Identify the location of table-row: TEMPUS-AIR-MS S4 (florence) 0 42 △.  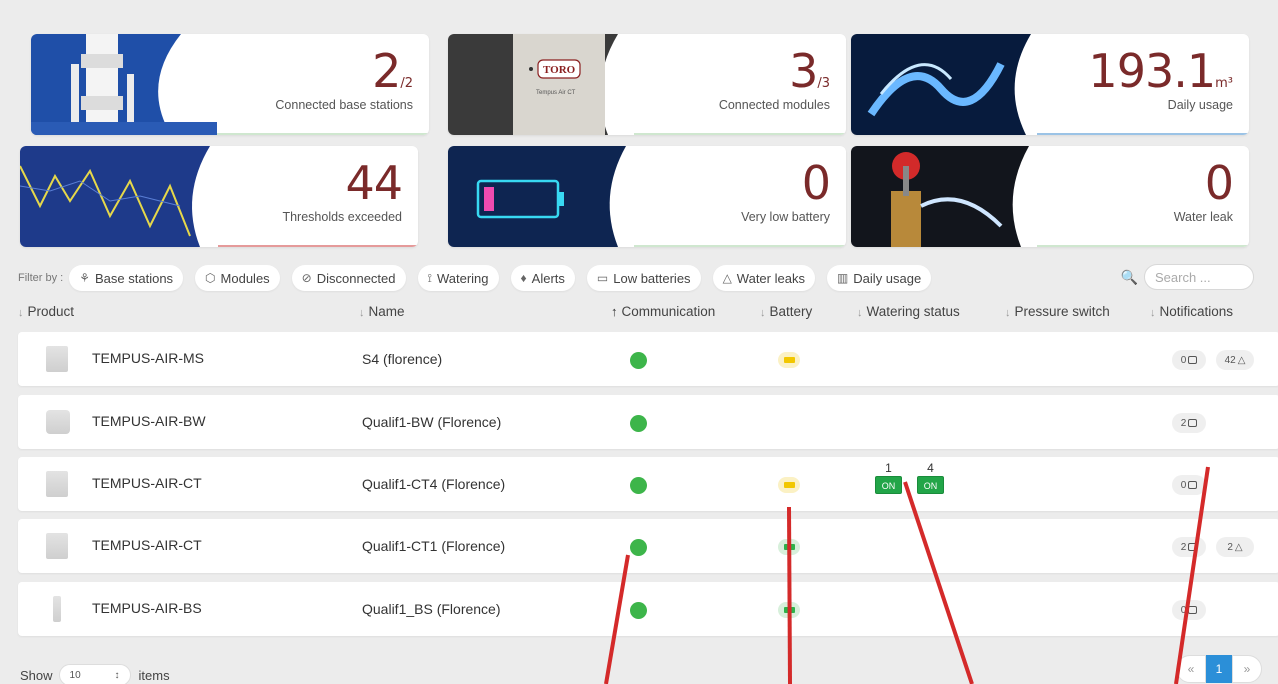
(648, 359).